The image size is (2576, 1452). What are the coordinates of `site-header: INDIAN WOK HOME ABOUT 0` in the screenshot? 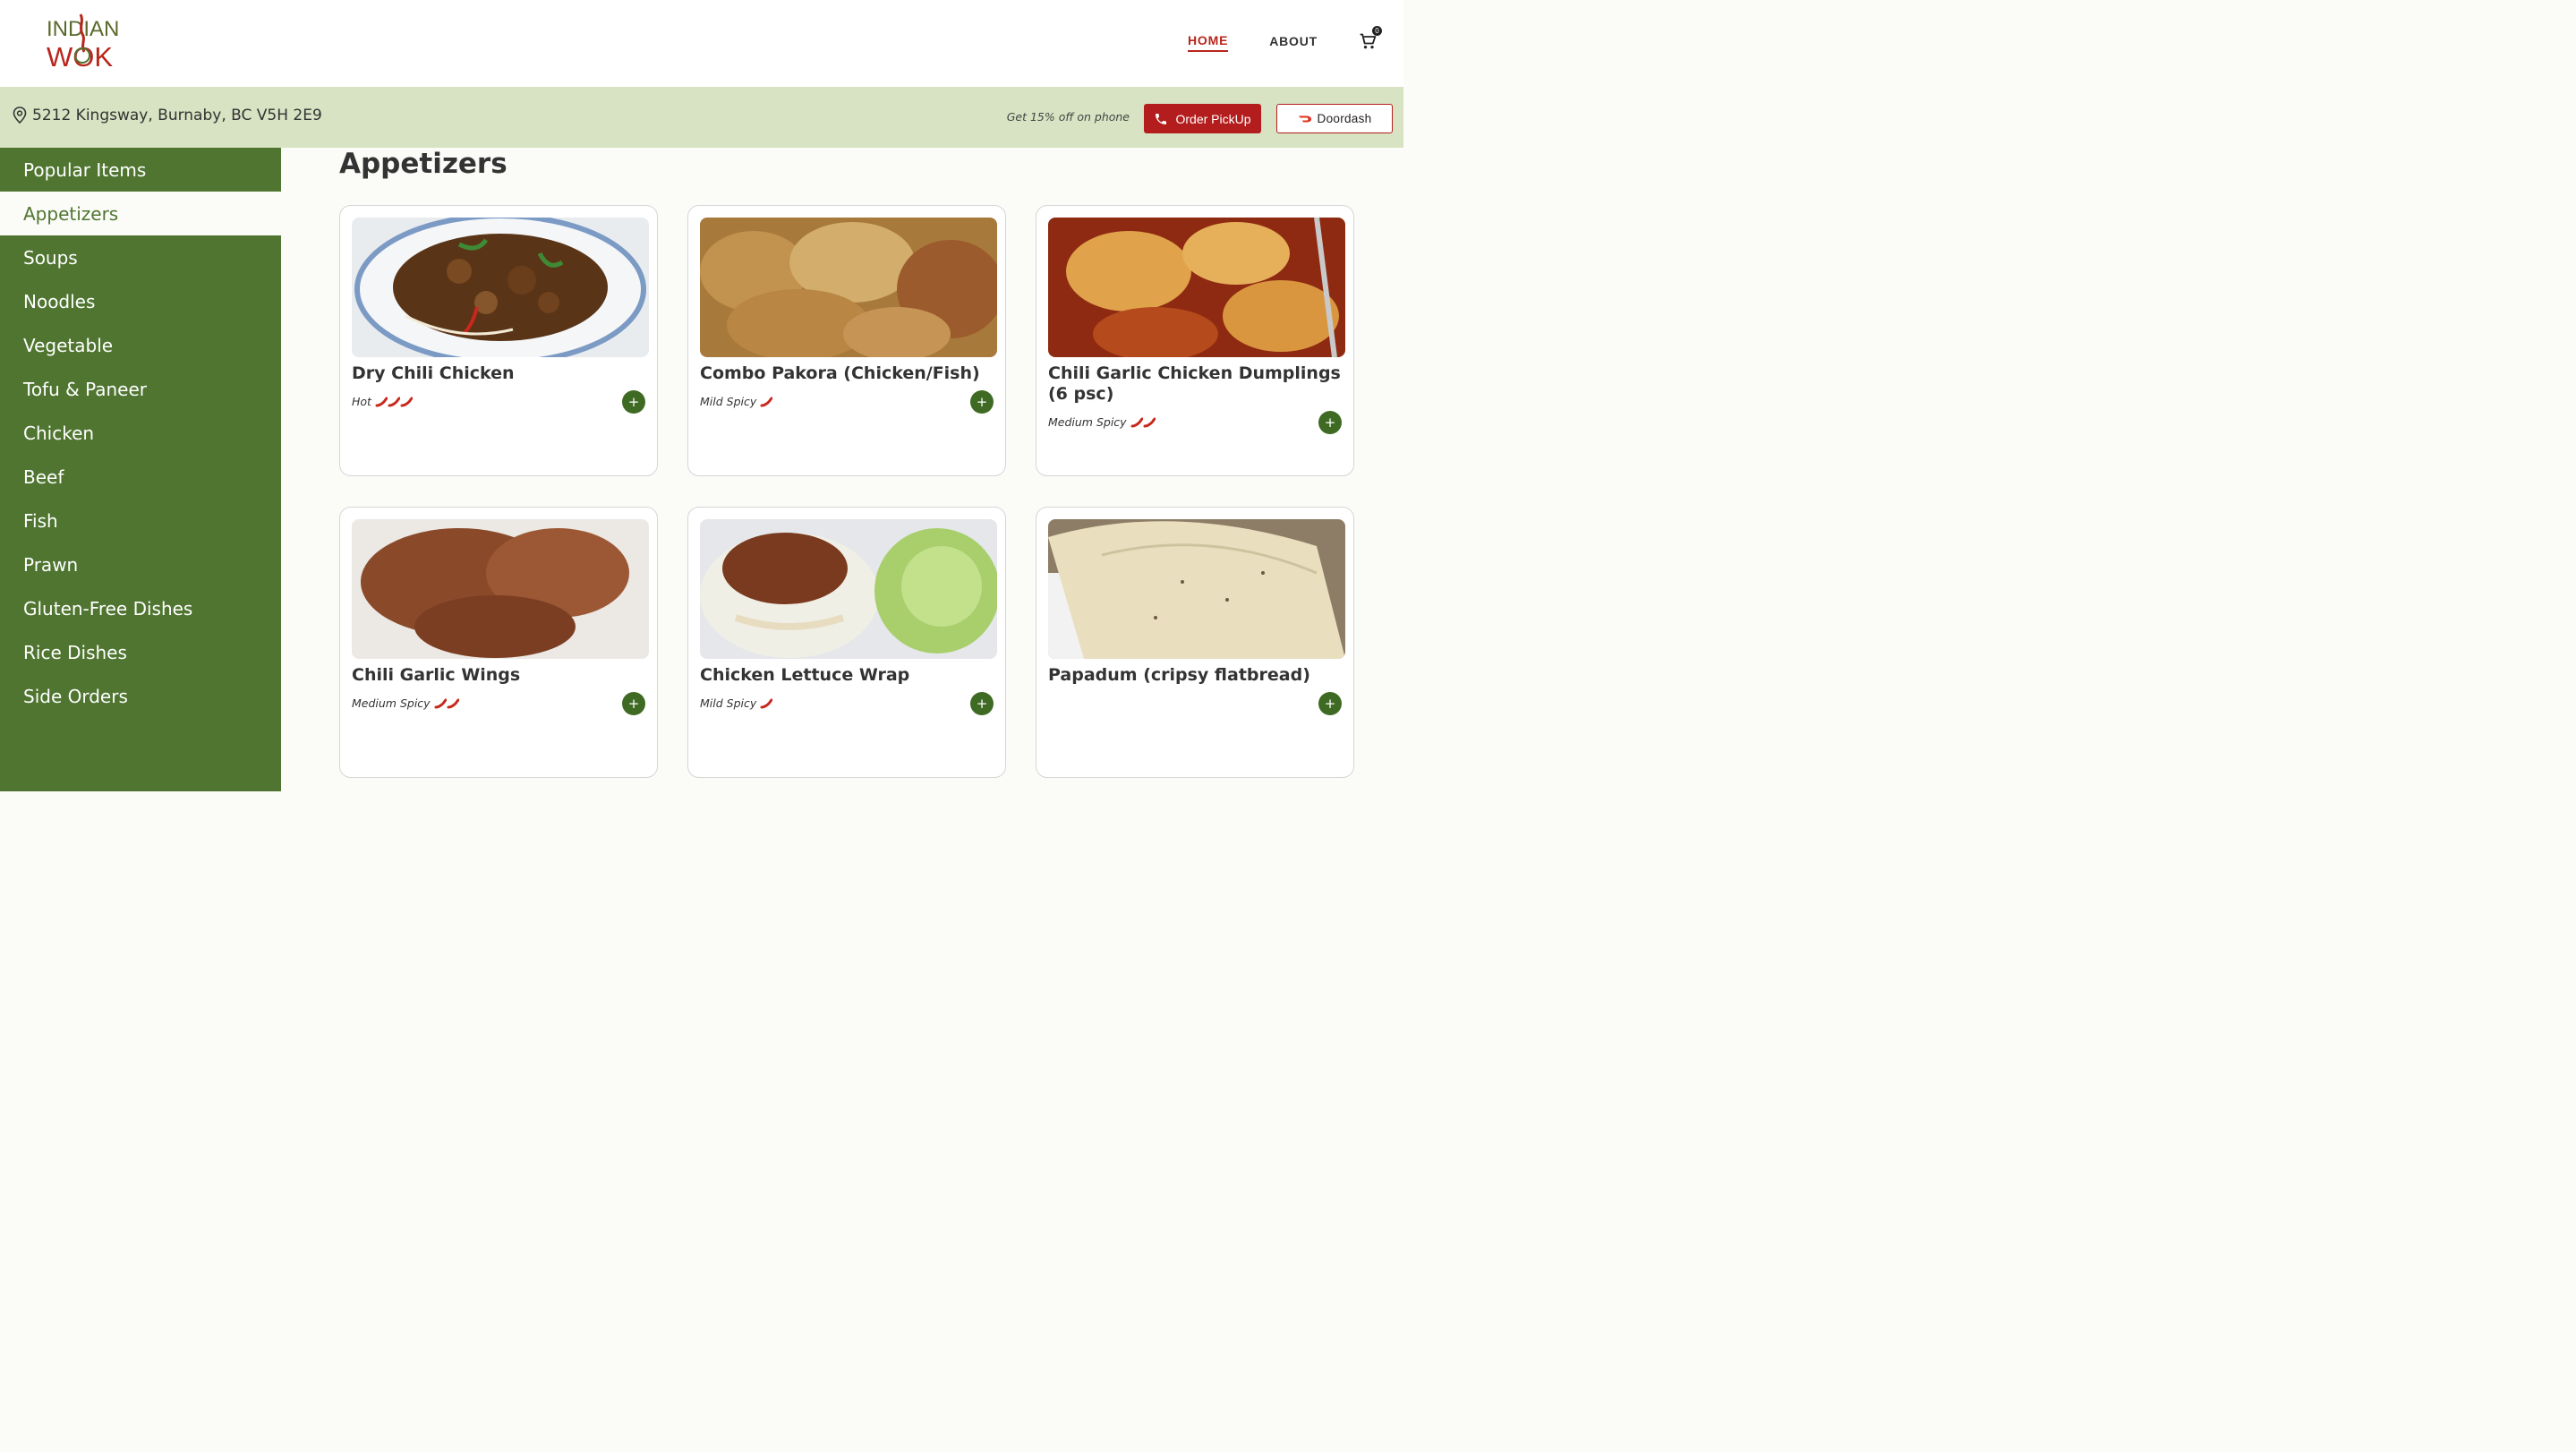 It's located at (701, 44).